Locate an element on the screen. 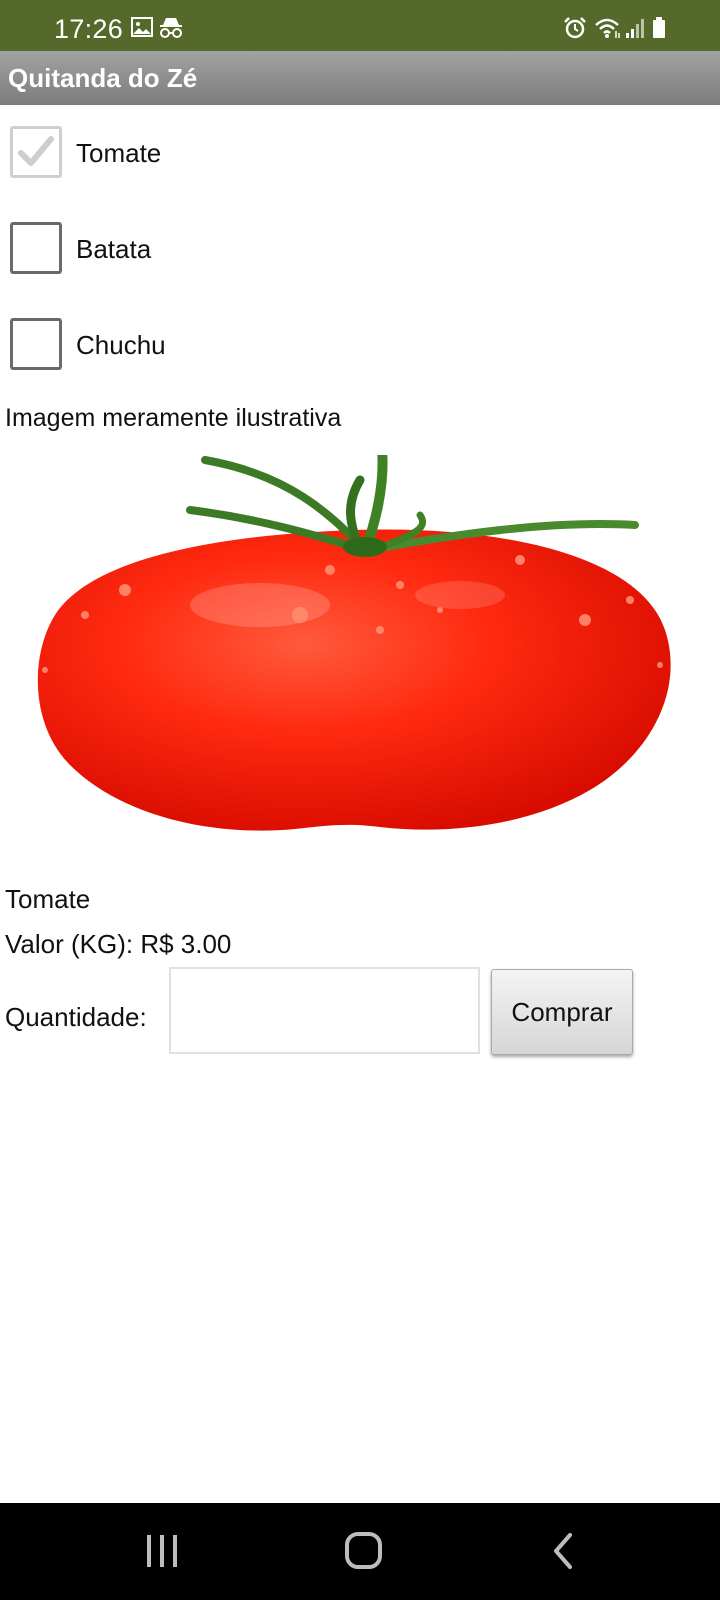  signal-icon is located at coordinates (635, 28).